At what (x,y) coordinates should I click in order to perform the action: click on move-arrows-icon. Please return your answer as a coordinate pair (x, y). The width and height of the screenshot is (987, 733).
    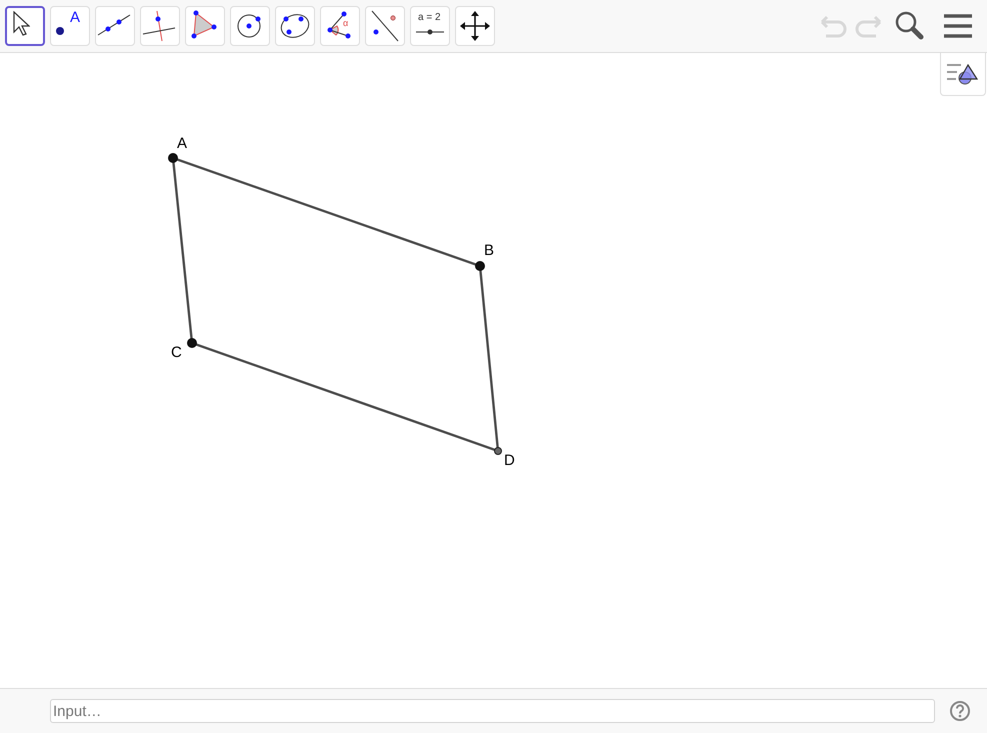
    Looking at the image, I should click on (475, 26).